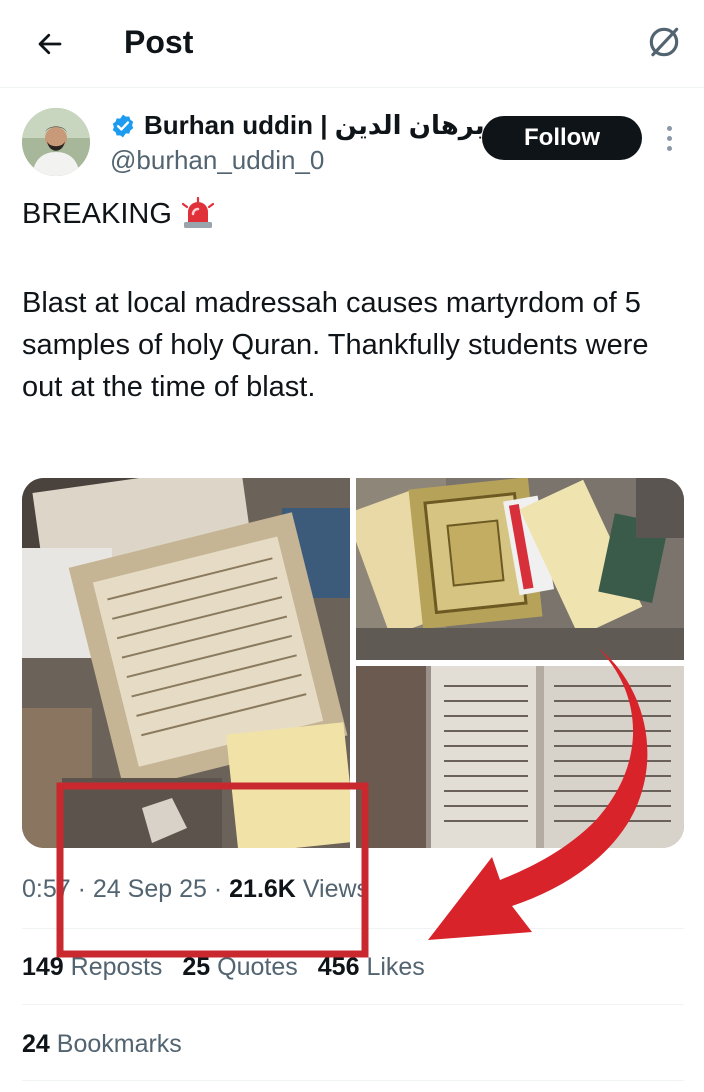  Describe the element at coordinates (352, 44) in the screenshot. I see `top-bar: Post` at that location.